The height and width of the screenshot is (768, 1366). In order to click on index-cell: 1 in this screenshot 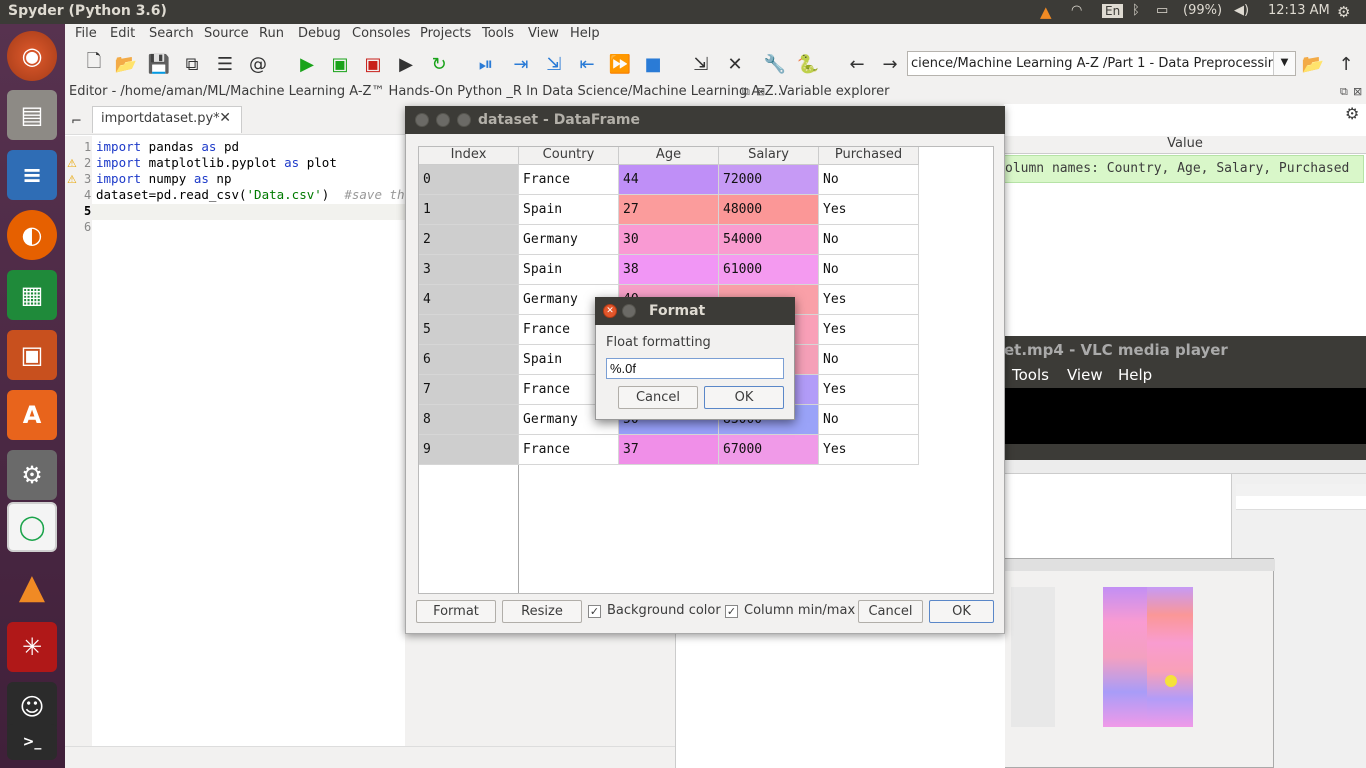, I will do `click(469, 210)`.